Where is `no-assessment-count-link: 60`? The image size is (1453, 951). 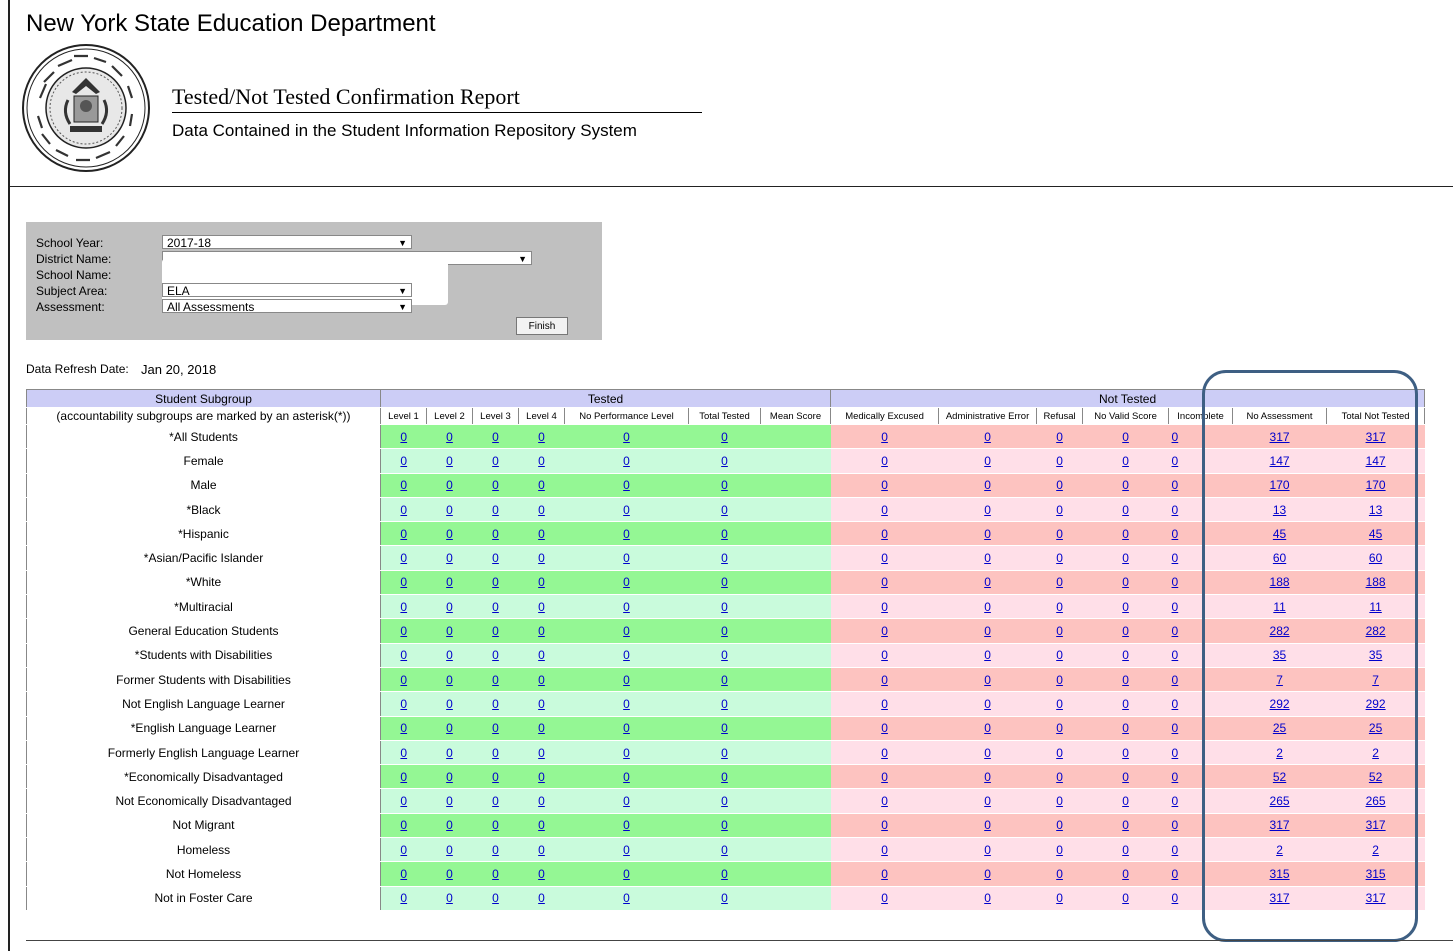 no-assessment-count-link: 60 is located at coordinates (1279, 558).